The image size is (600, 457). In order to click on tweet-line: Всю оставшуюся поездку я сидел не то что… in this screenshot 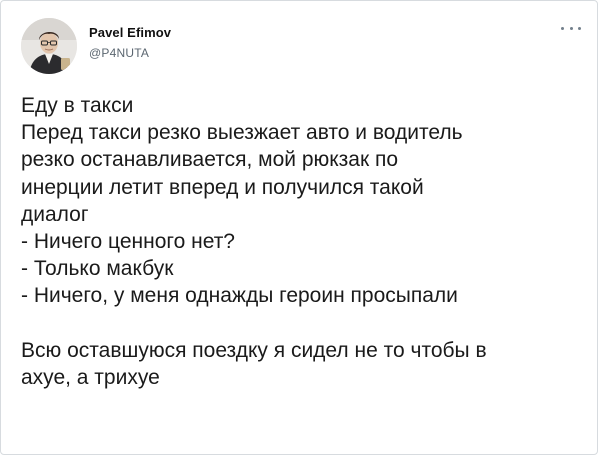, I will do `click(254, 350)`.